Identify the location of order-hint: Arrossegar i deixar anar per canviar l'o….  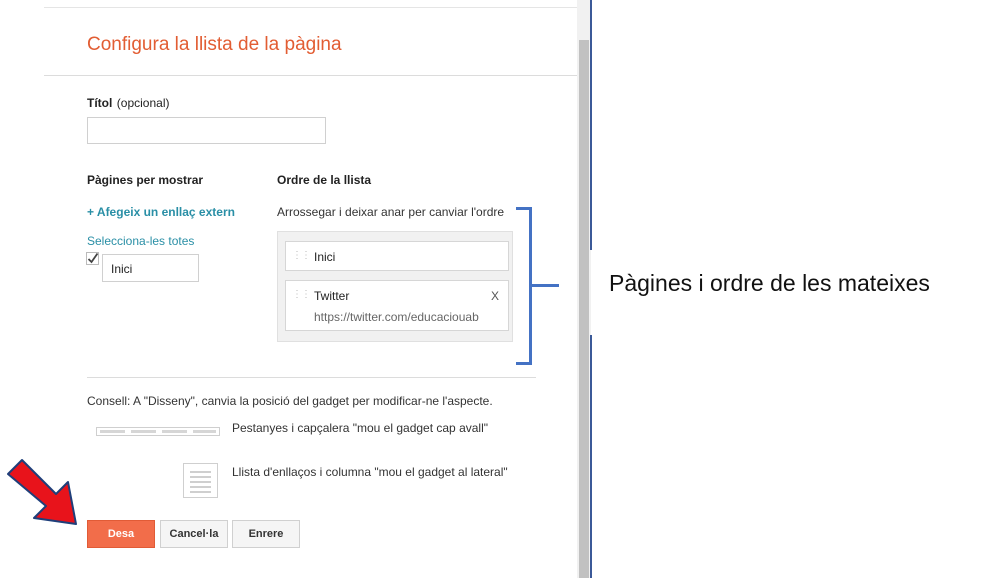
(391, 212).